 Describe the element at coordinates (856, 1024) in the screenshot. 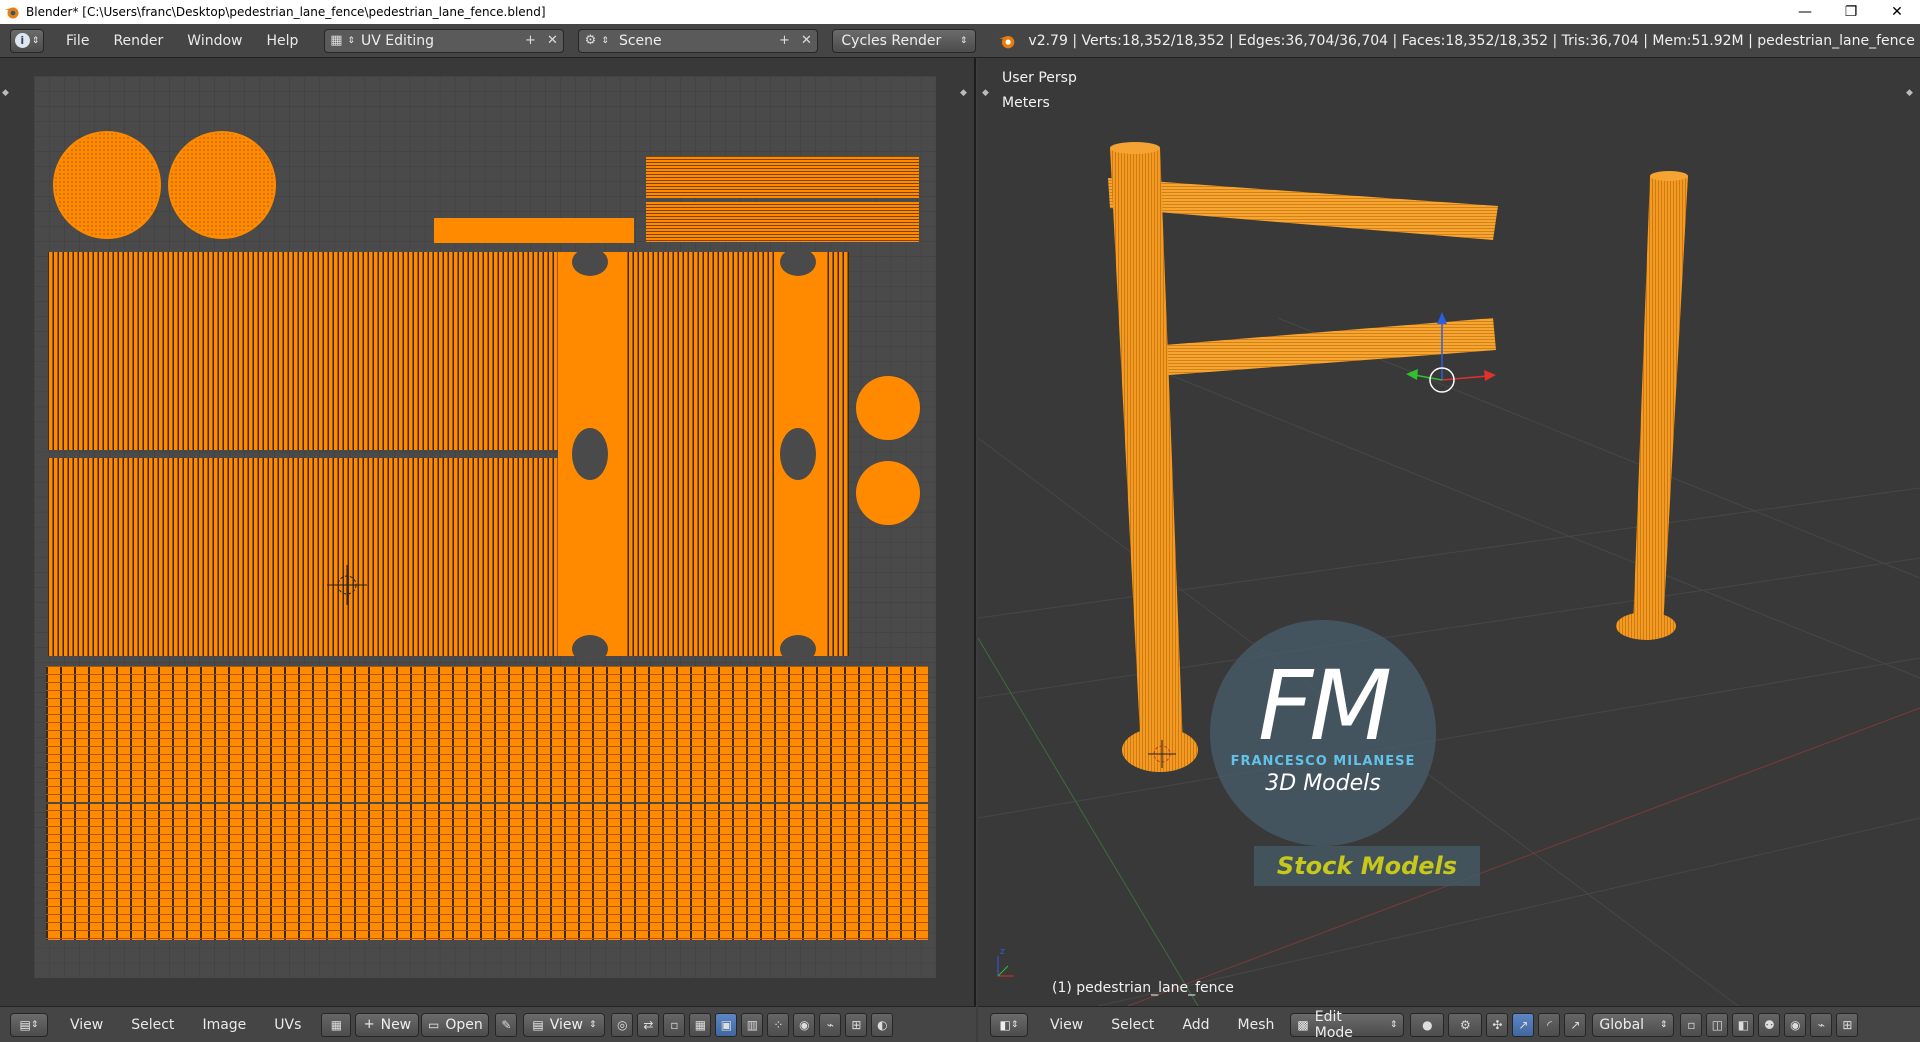

I see `snap-target-icon: ⊞` at that location.